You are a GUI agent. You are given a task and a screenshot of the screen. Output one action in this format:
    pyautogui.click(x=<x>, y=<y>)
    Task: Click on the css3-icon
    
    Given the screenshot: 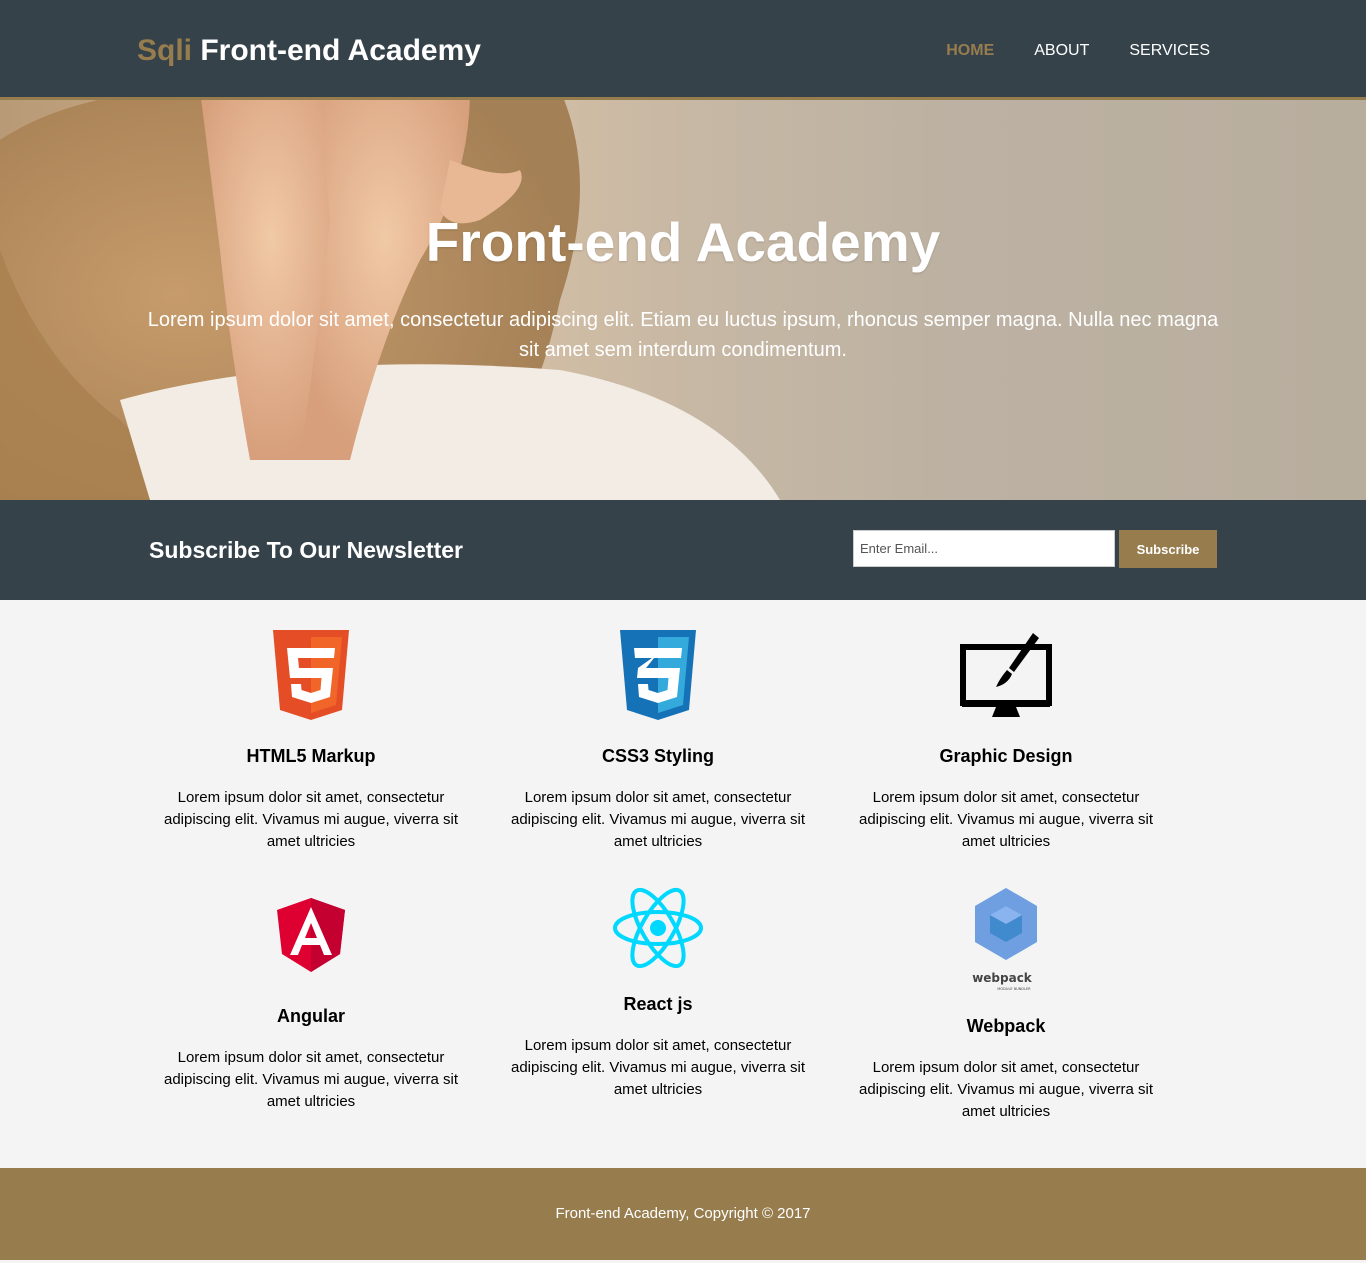 What is the action you would take?
    pyautogui.click(x=658, y=675)
    